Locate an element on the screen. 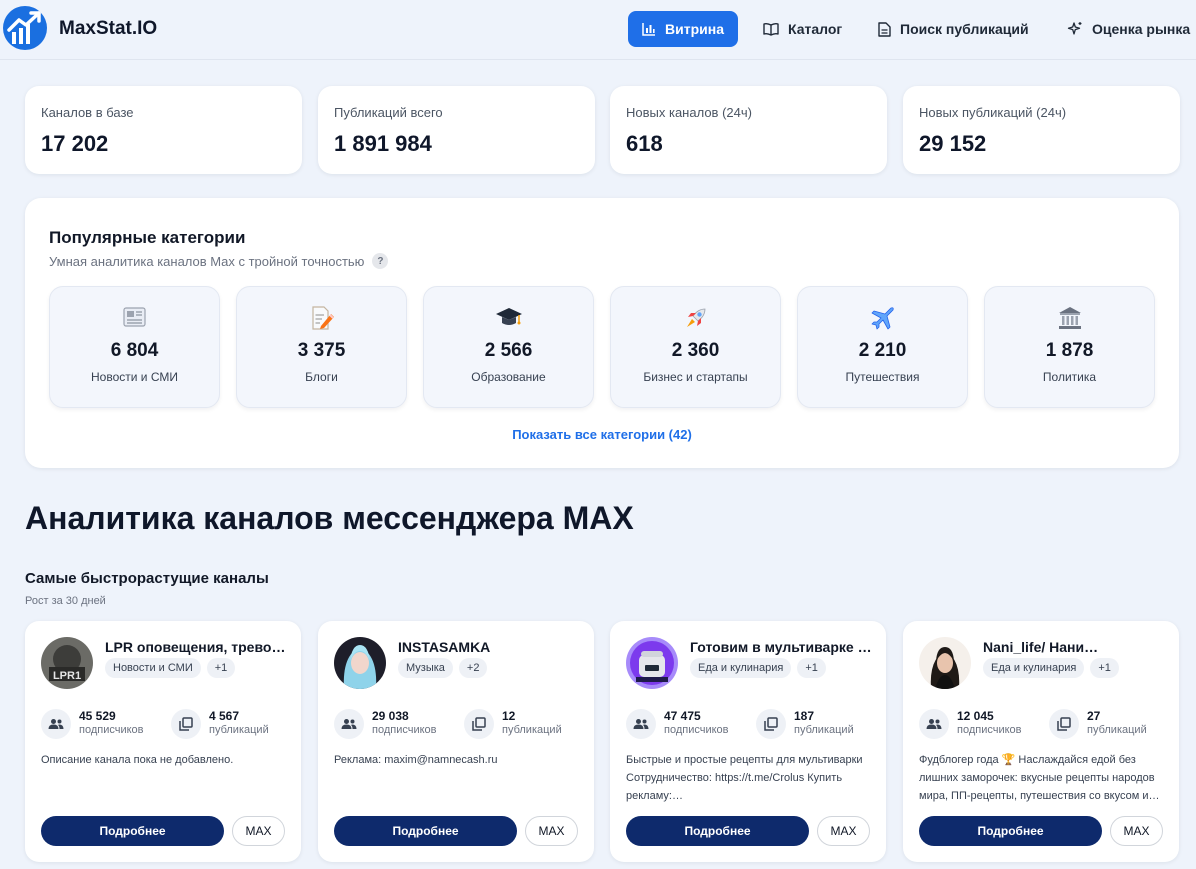 The width and height of the screenshot is (1196, 869). nav-catalog: Каталог is located at coordinates (802, 29).